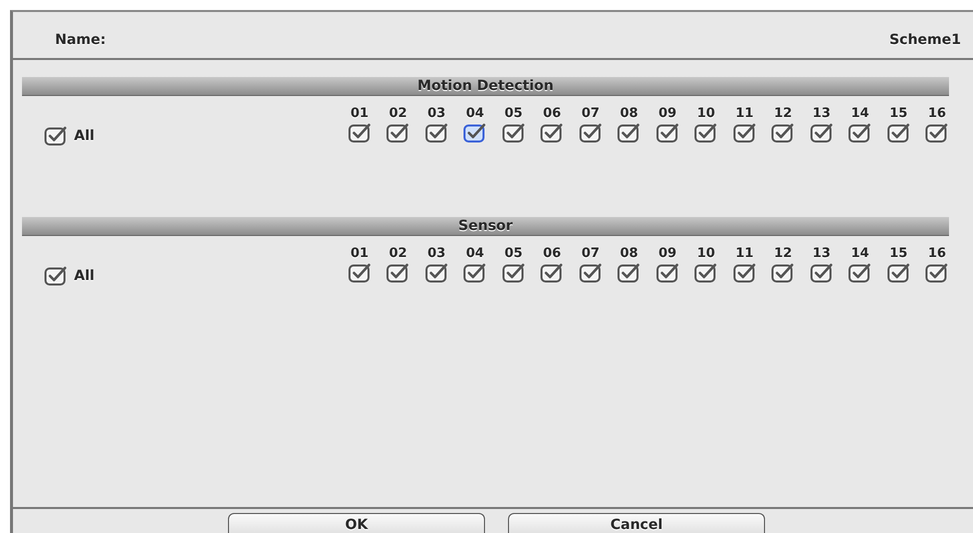  I want to click on dialog-button: Cancel, so click(636, 523).